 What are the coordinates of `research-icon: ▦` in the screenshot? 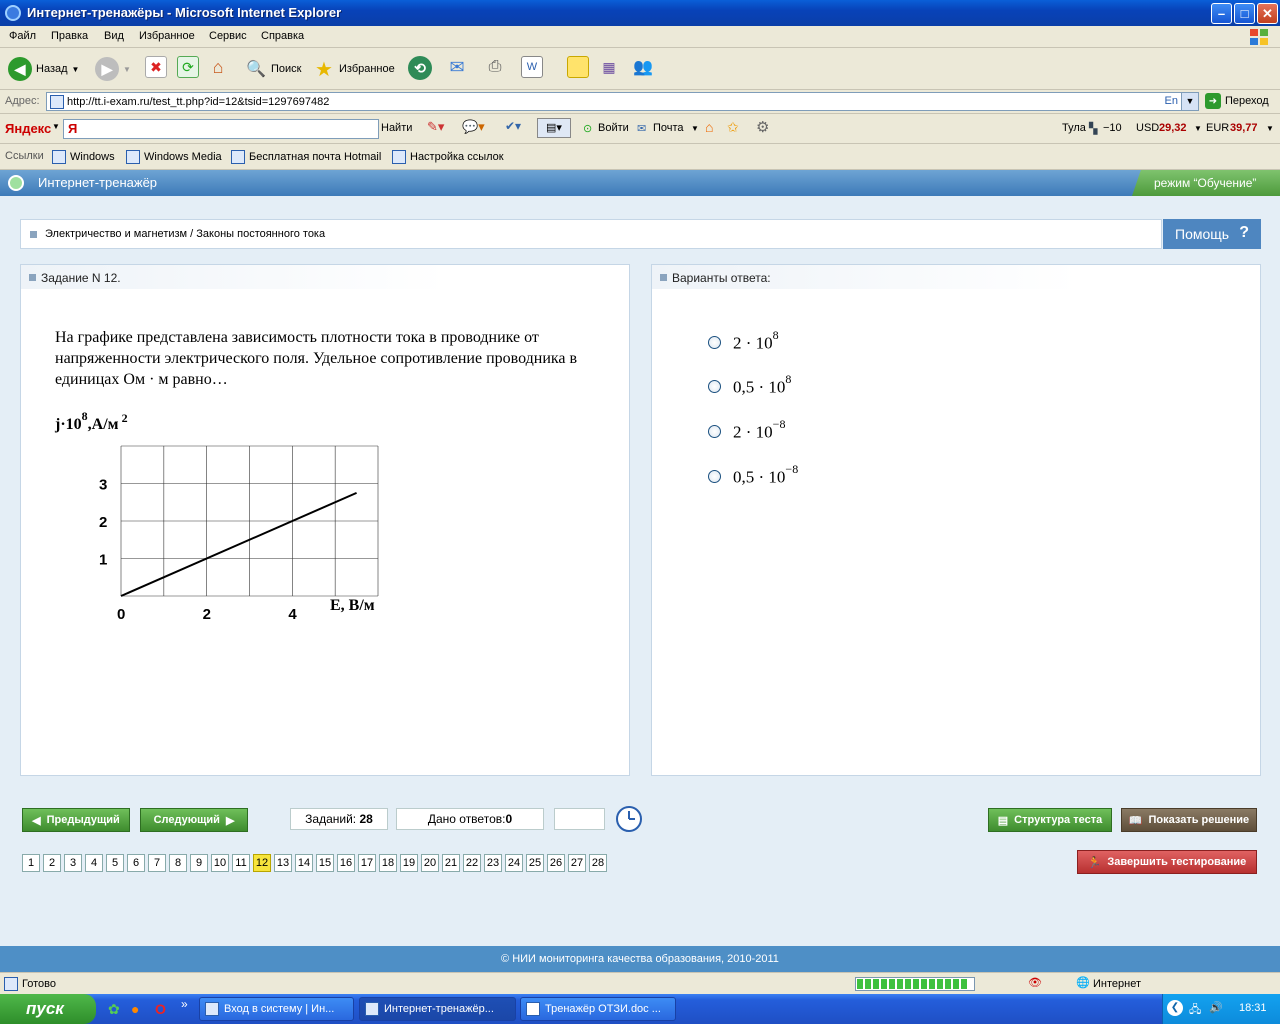 It's located at (609, 67).